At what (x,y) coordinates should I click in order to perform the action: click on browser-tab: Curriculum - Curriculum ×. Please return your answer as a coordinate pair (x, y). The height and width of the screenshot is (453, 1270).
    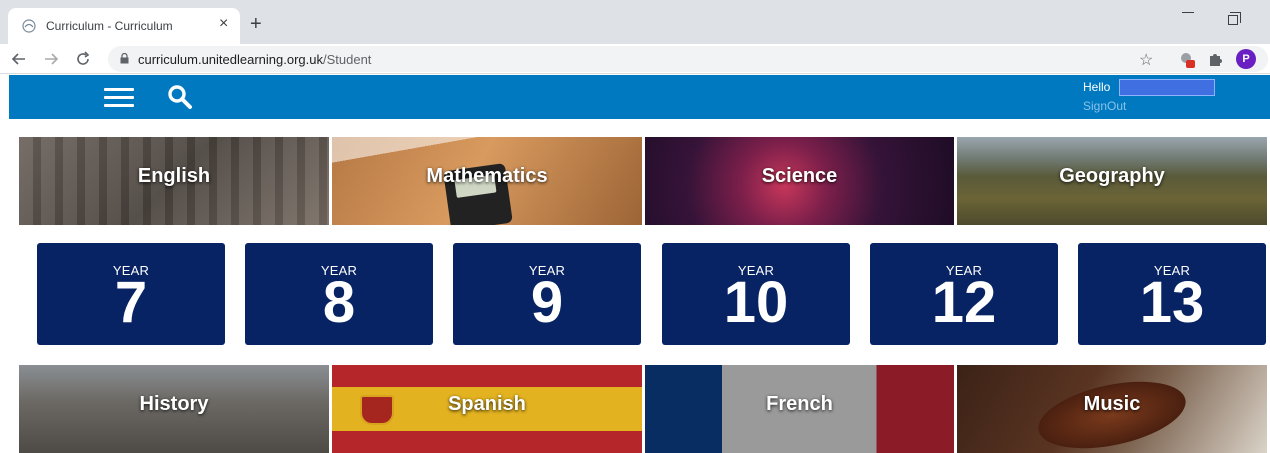
    Looking at the image, I should click on (124, 26).